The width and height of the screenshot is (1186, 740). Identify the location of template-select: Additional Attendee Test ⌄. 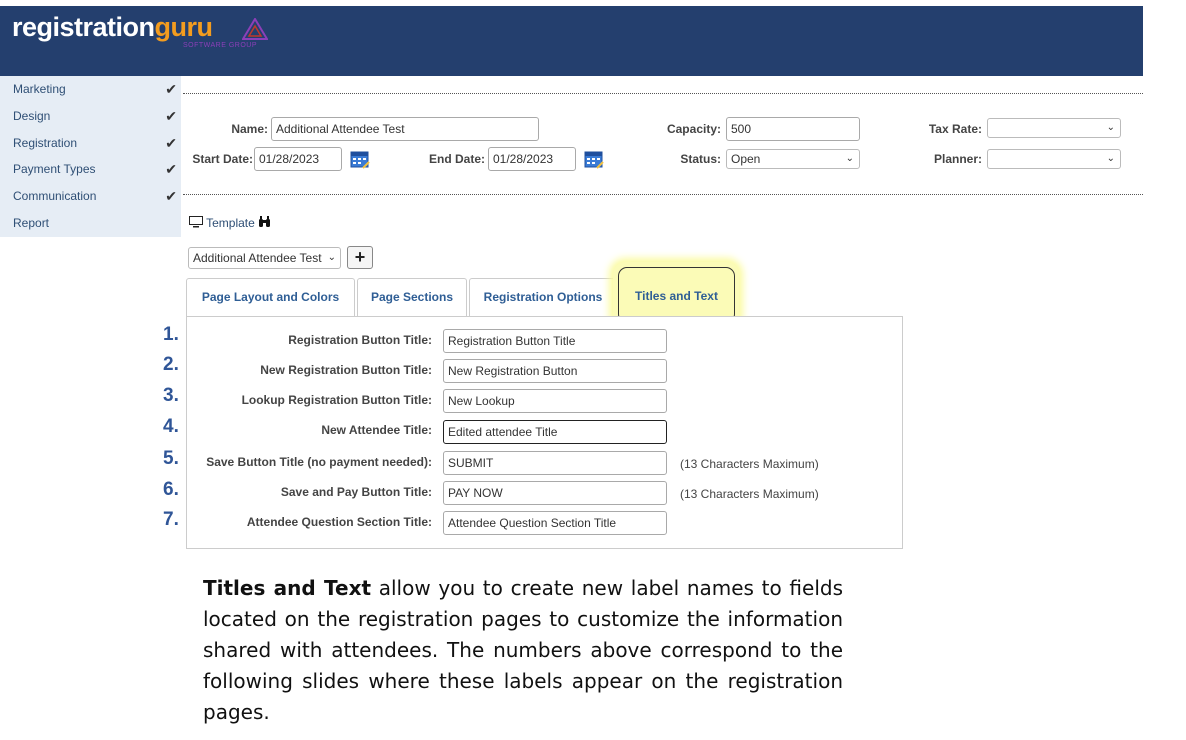
(264, 258).